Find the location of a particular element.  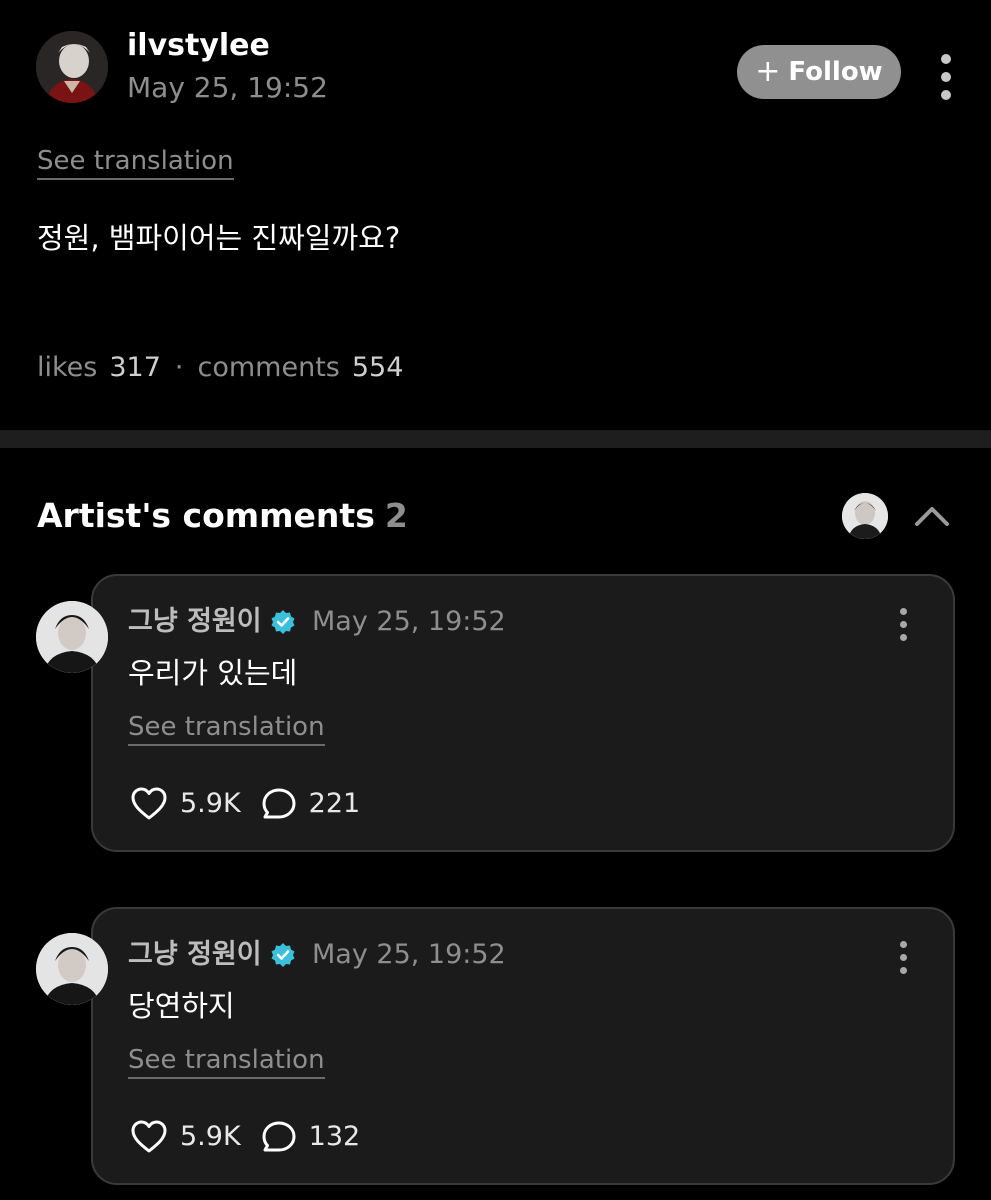

post-author-avatar is located at coordinates (72, 67).